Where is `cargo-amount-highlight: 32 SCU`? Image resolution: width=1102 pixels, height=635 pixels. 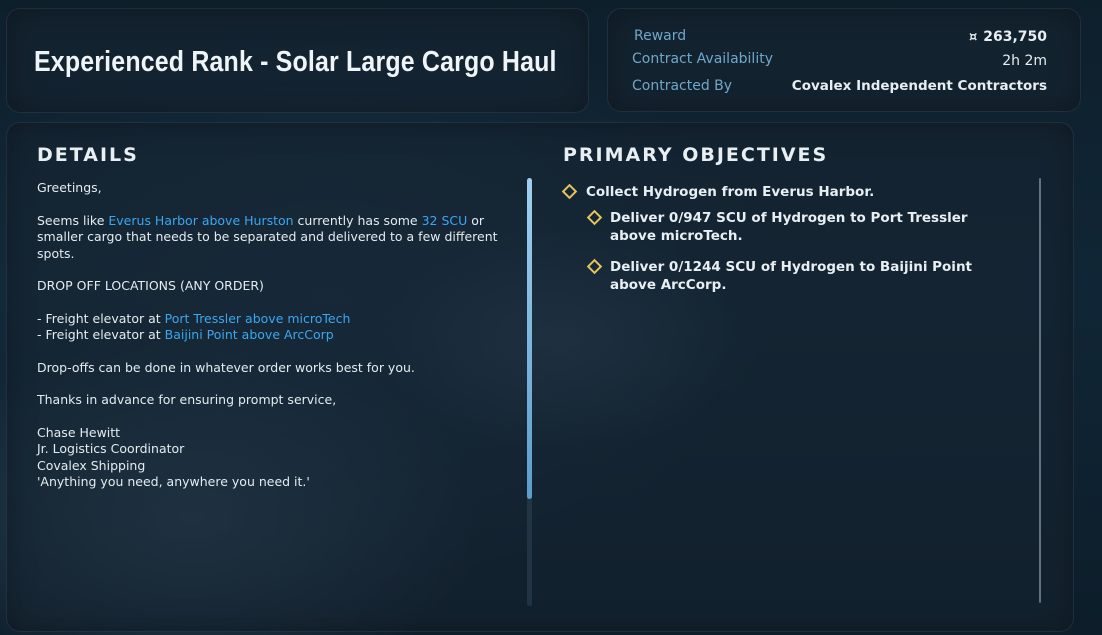 cargo-amount-highlight: 32 SCU is located at coordinates (444, 220).